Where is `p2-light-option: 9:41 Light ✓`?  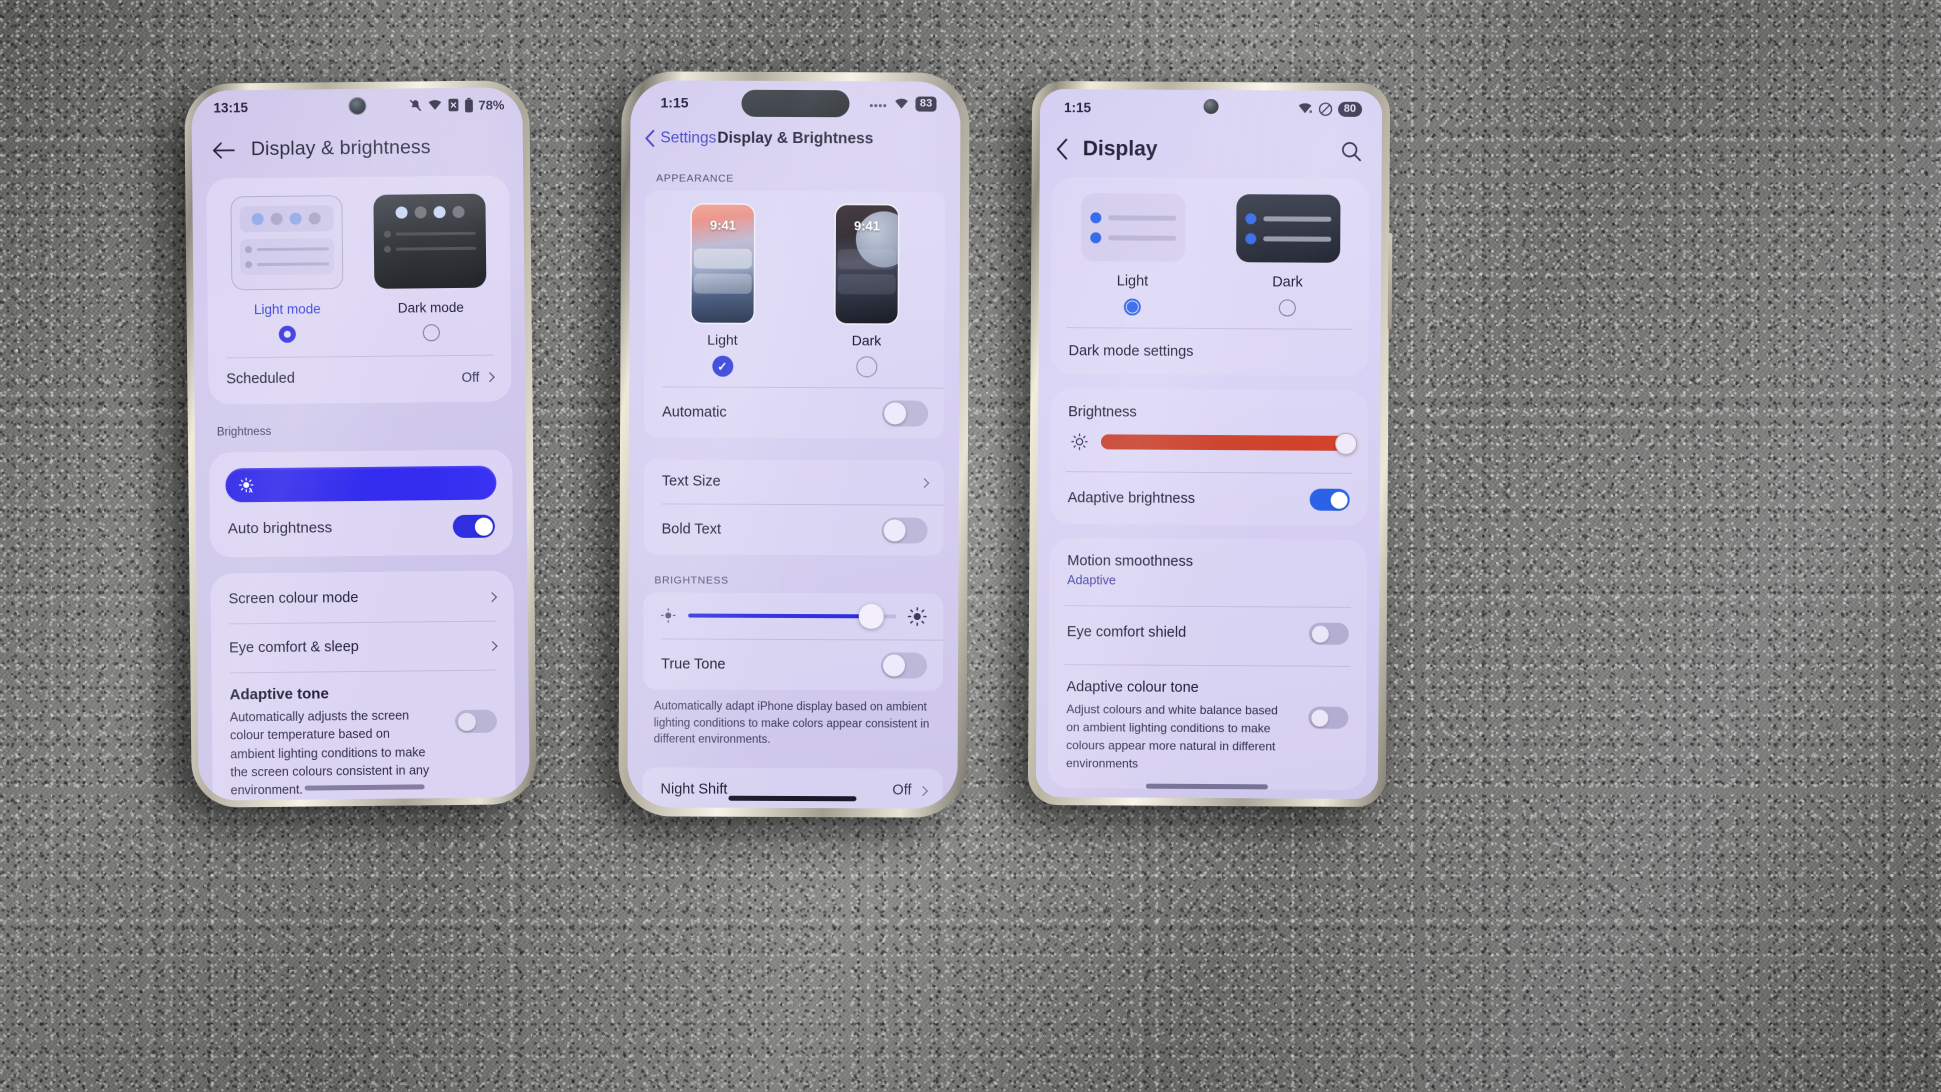 p2-light-option: 9:41 Light ✓ is located at coordinates (722, 290).